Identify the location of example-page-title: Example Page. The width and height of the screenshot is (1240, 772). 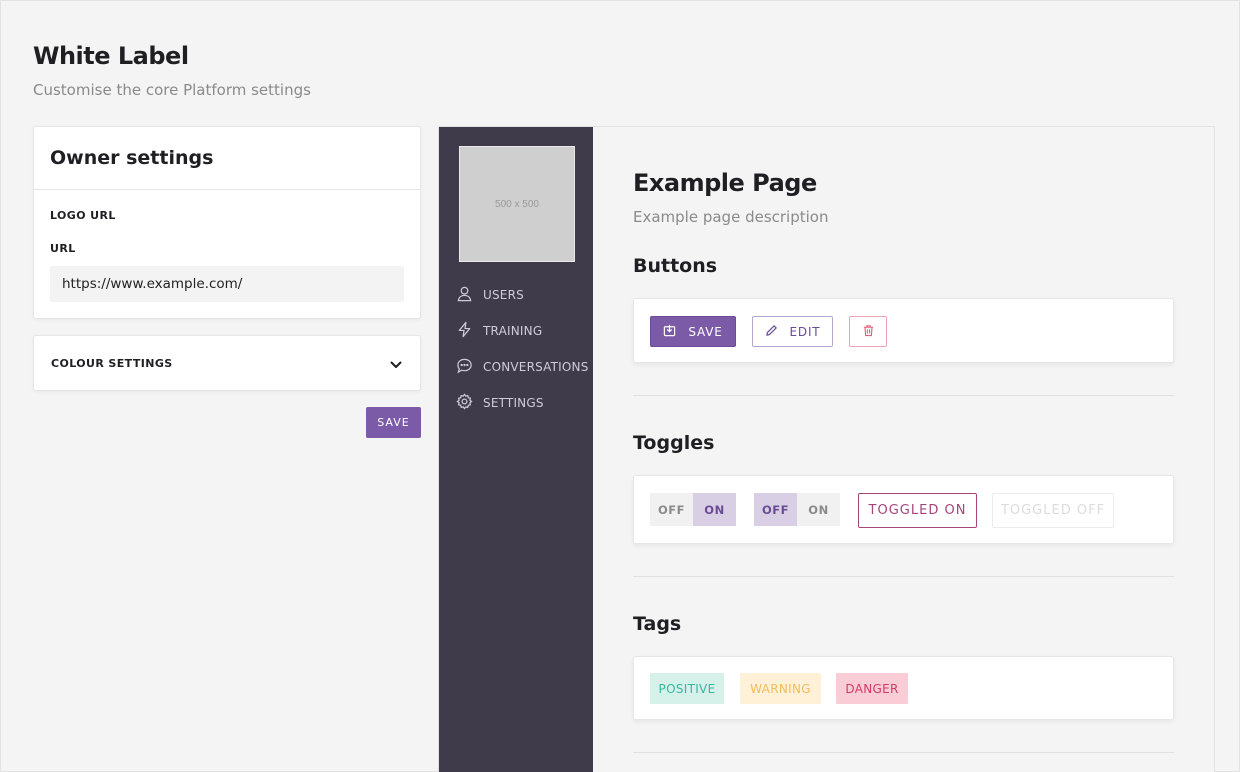
(725, 183).